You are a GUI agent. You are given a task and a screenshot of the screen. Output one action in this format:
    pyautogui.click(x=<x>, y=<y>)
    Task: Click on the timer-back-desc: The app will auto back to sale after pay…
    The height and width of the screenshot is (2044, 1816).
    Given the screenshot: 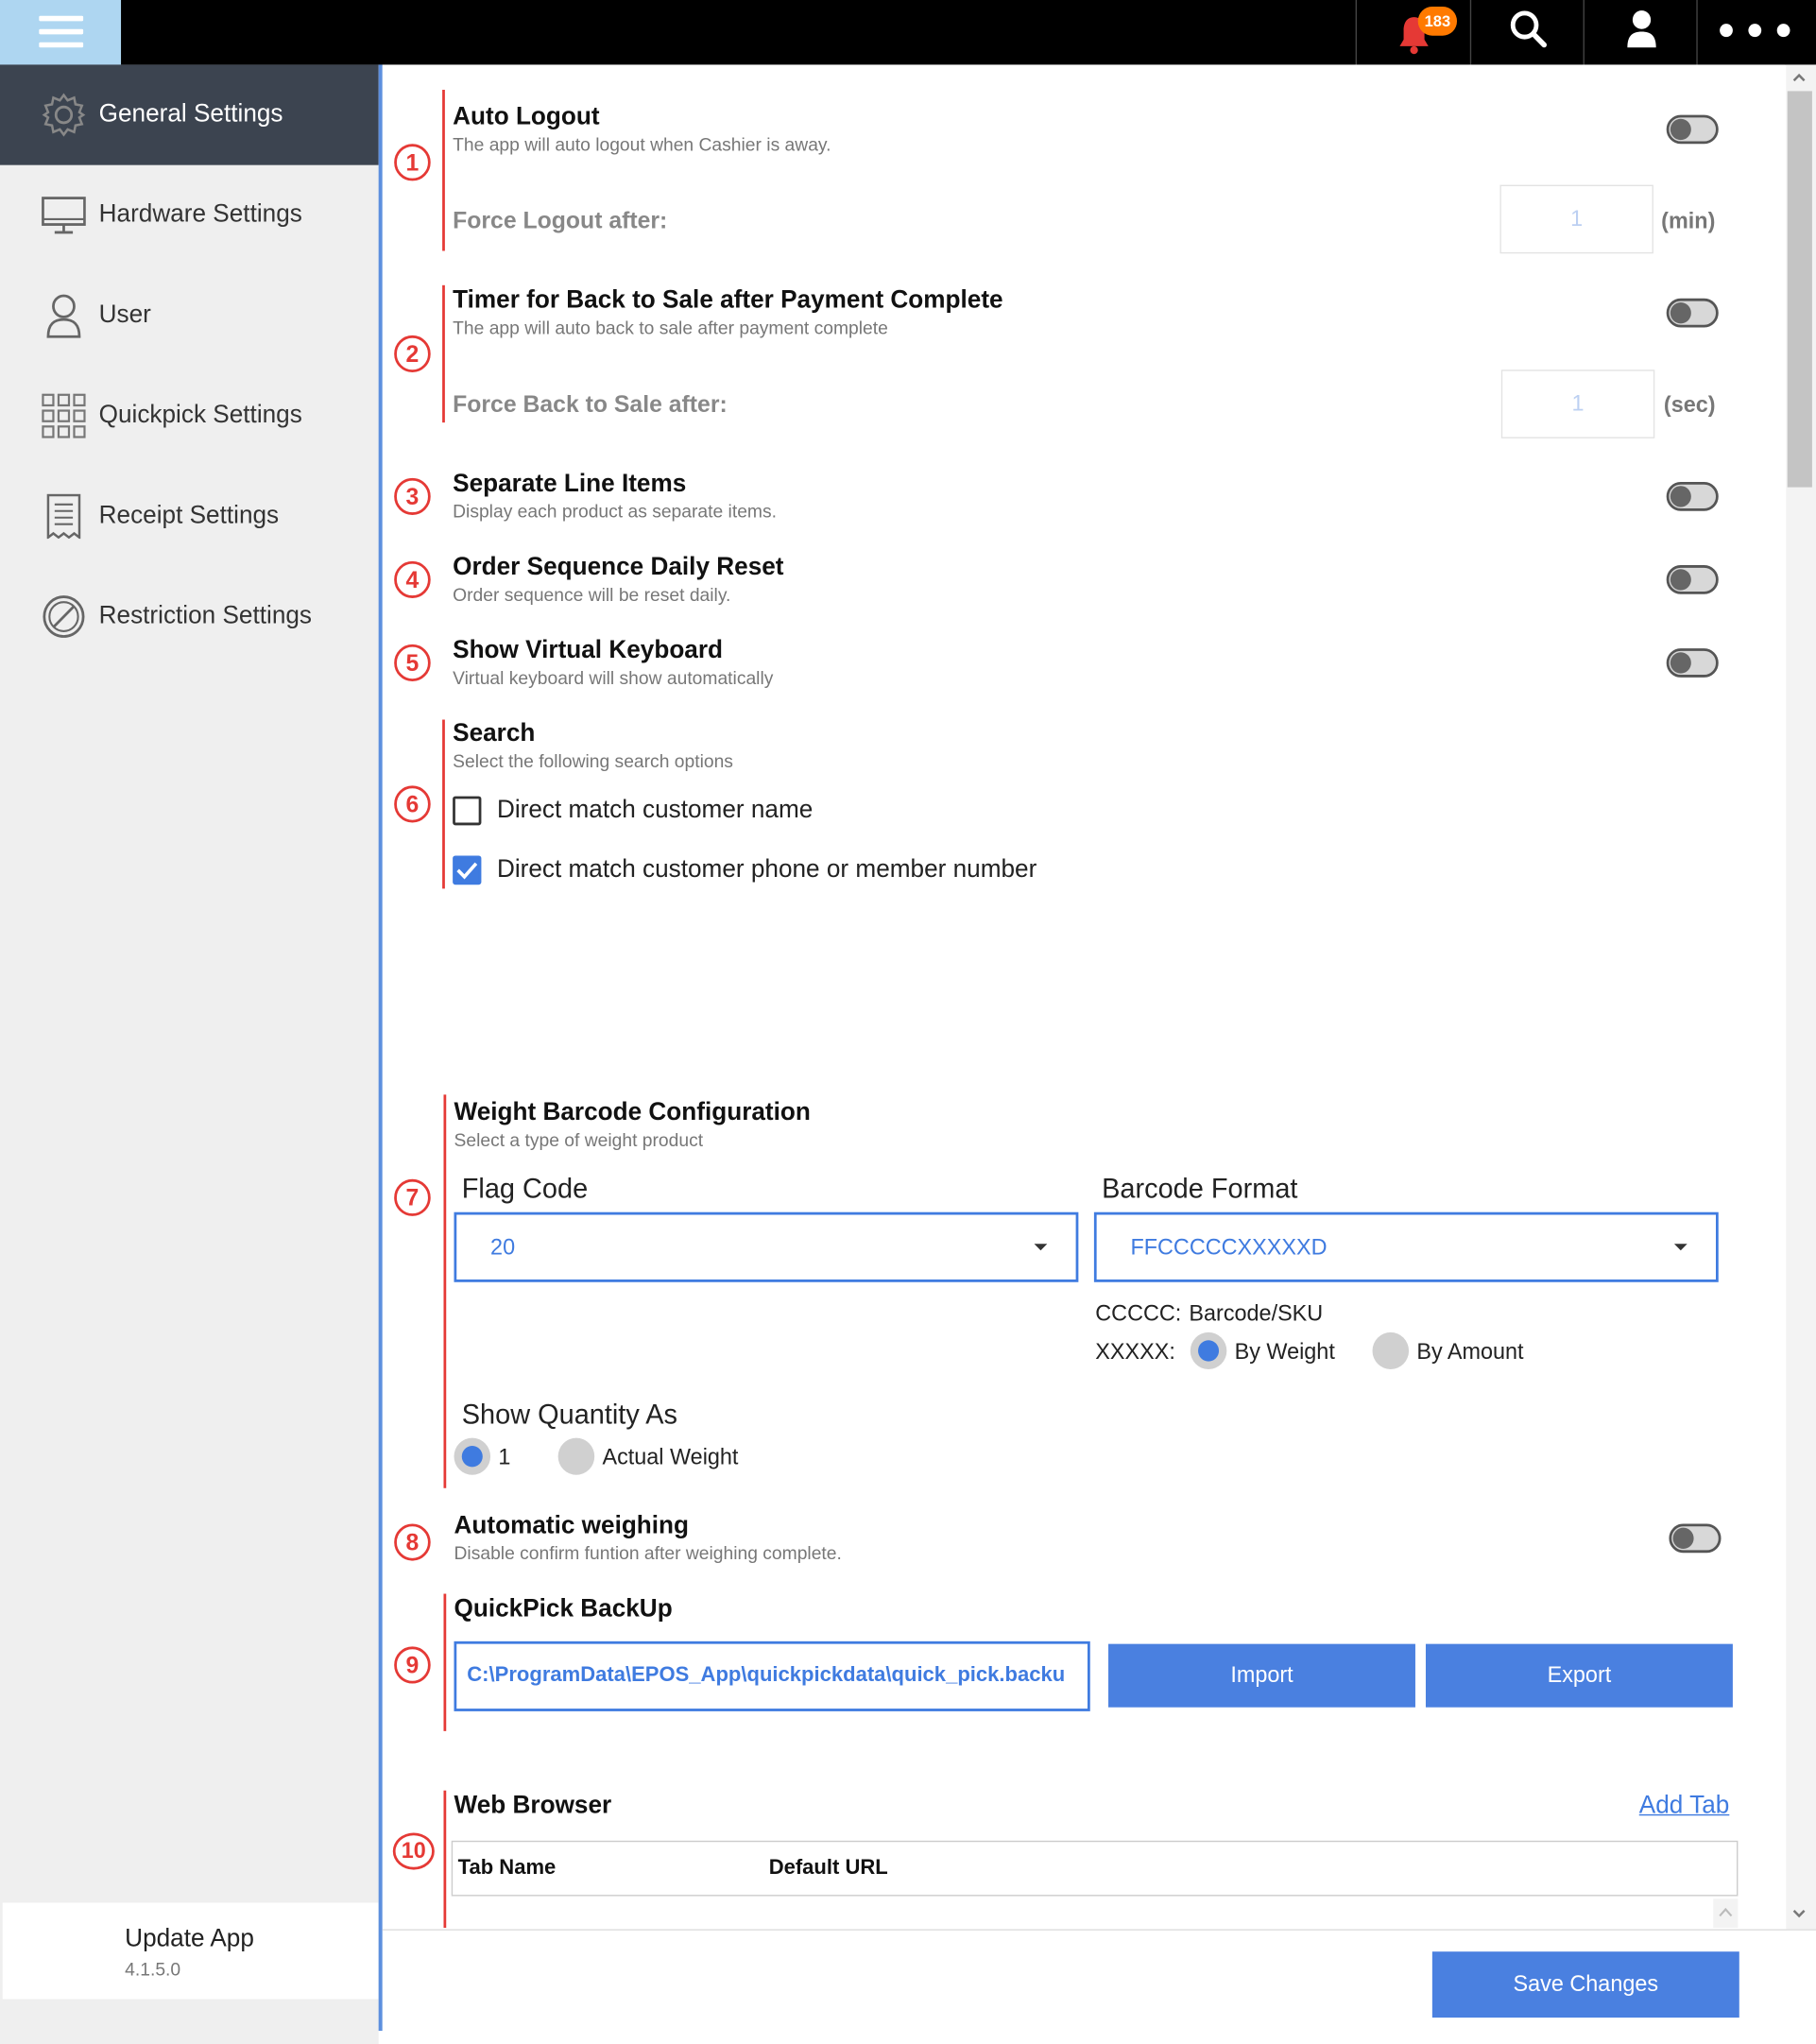 What is the action you would take?
    pyautogui.click(x=670, y=327)
    